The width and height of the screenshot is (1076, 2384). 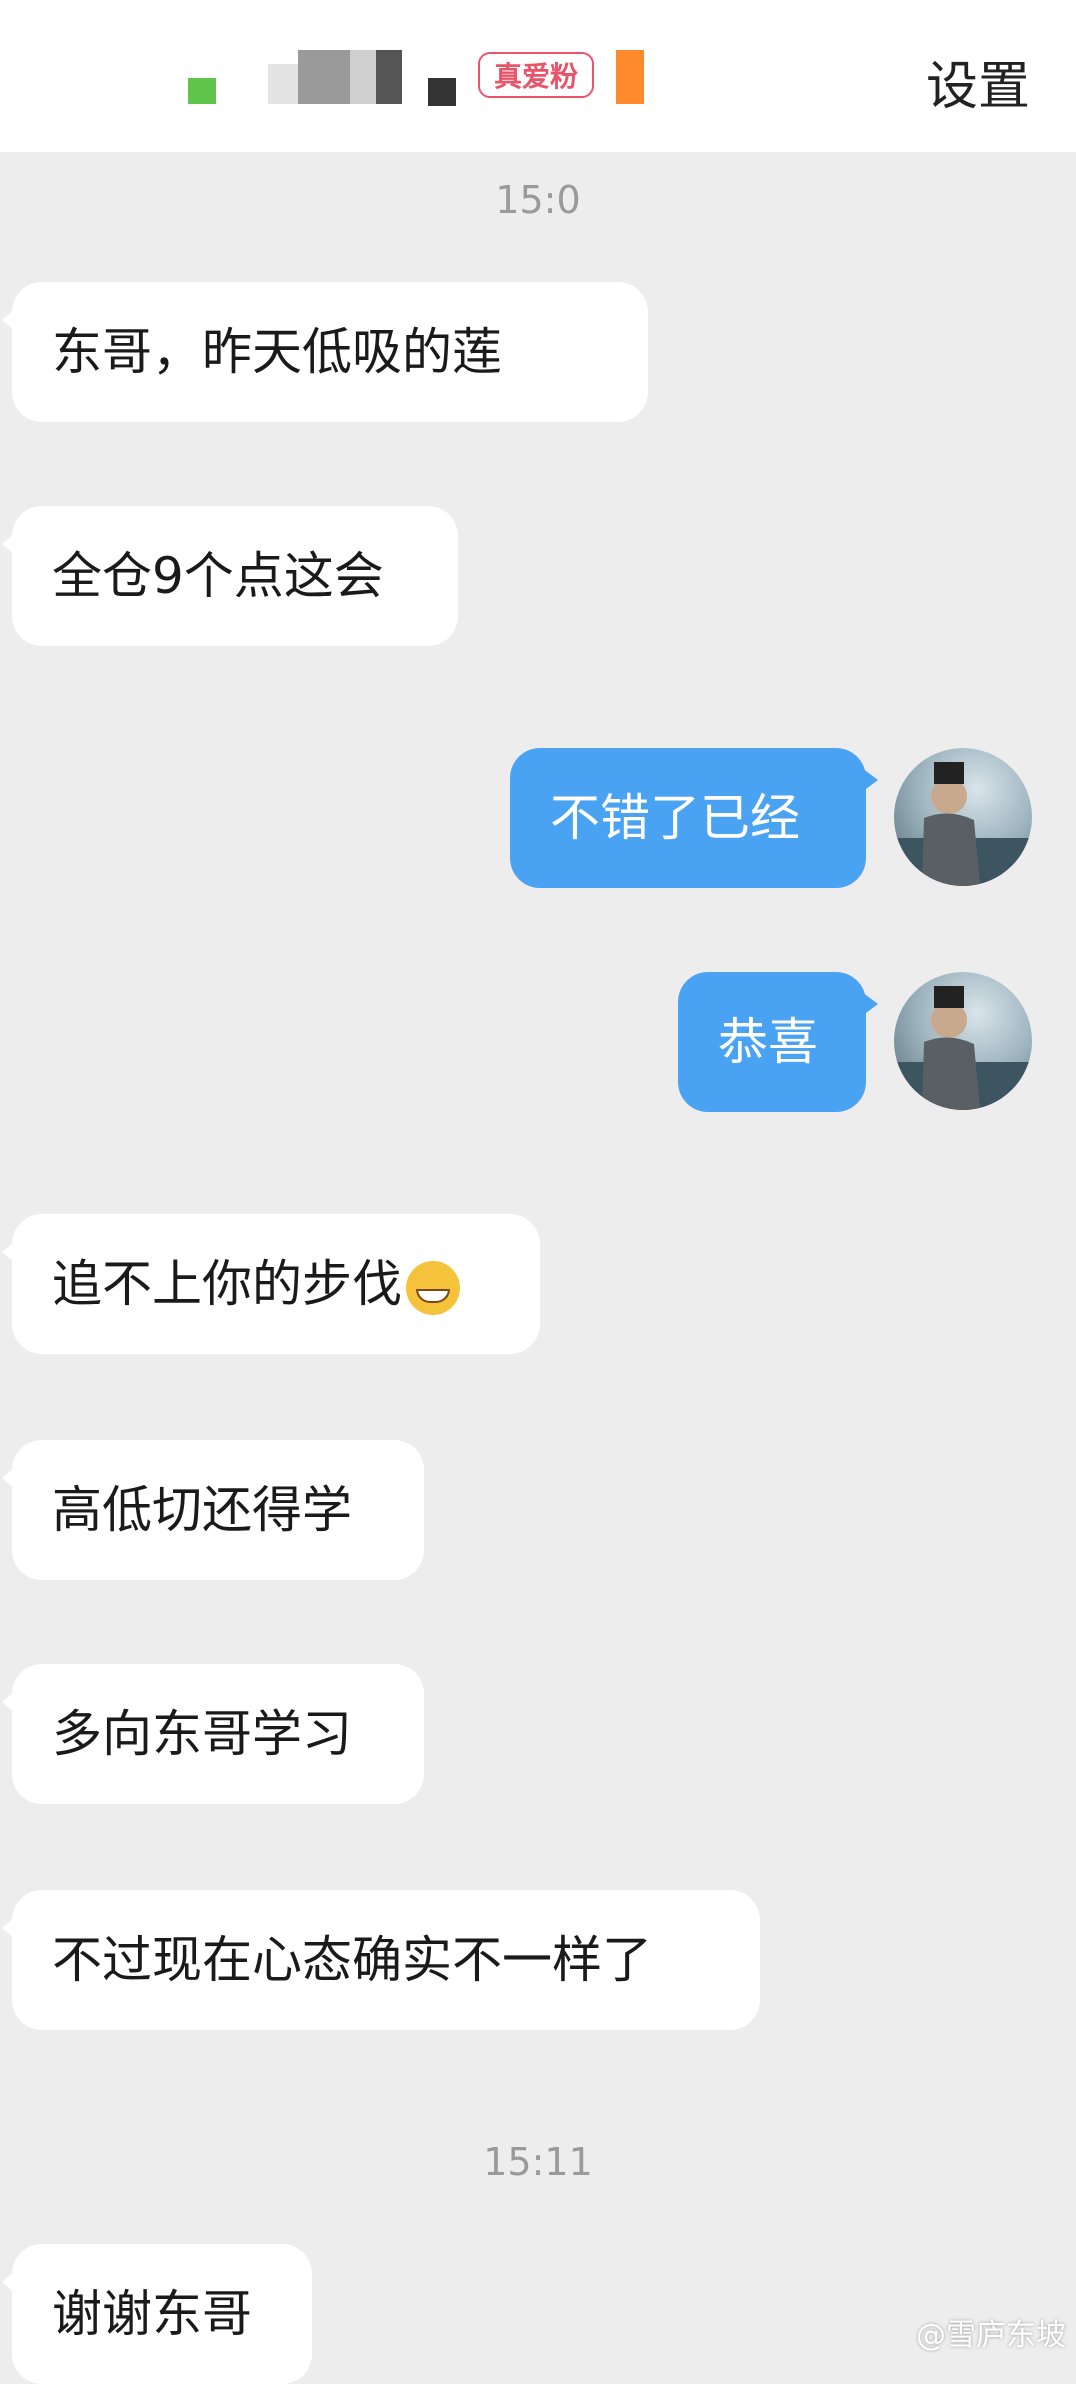 I want to click on message-text: 多向东哥学习, so click(x=202, y=1734).